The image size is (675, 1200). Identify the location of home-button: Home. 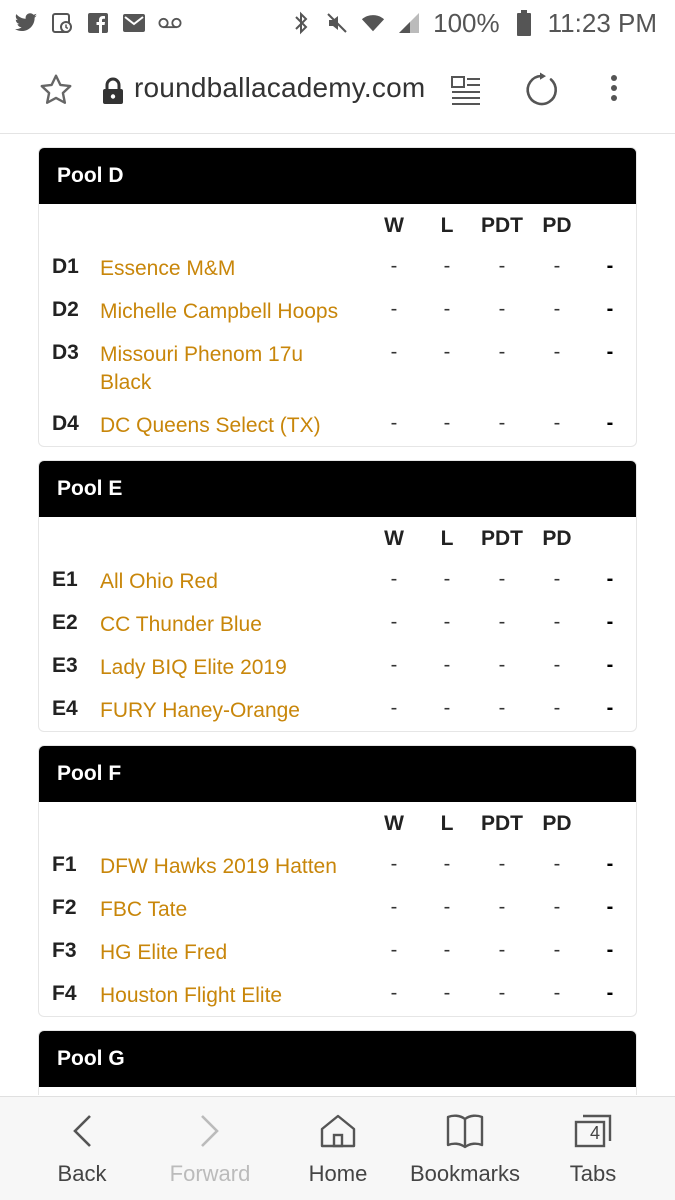
(338, 1148).